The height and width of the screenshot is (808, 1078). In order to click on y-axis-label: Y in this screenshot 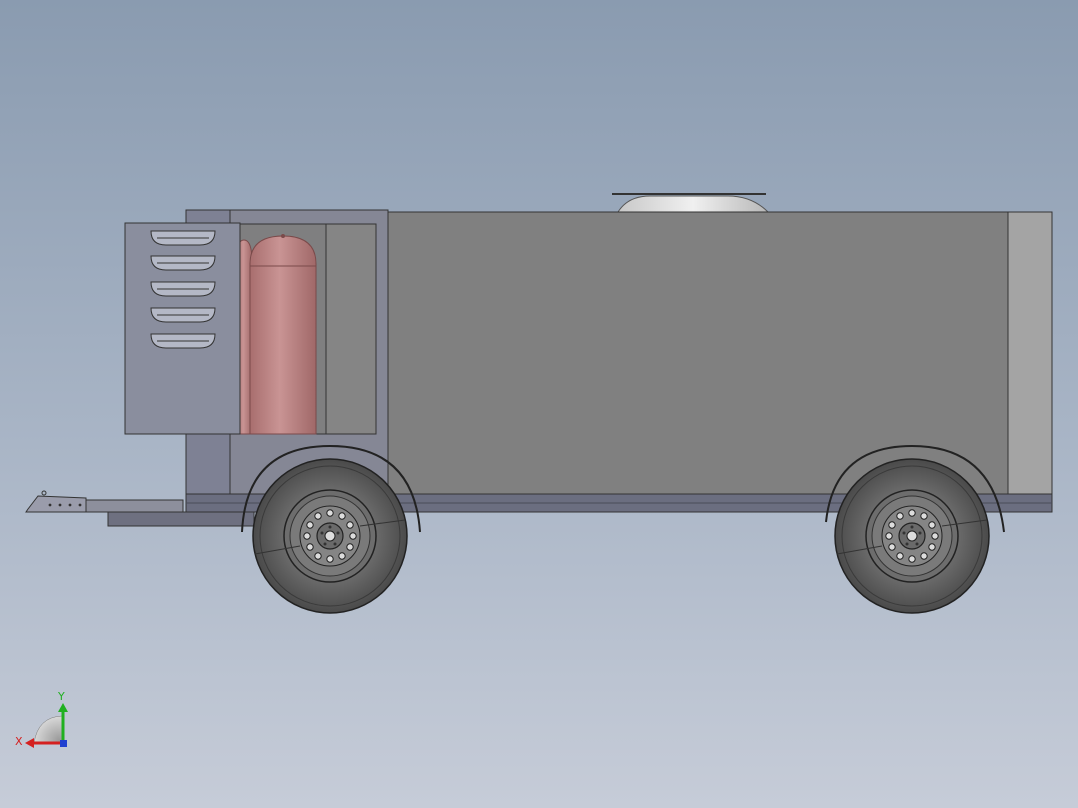, I will do `click(61, 696)`.